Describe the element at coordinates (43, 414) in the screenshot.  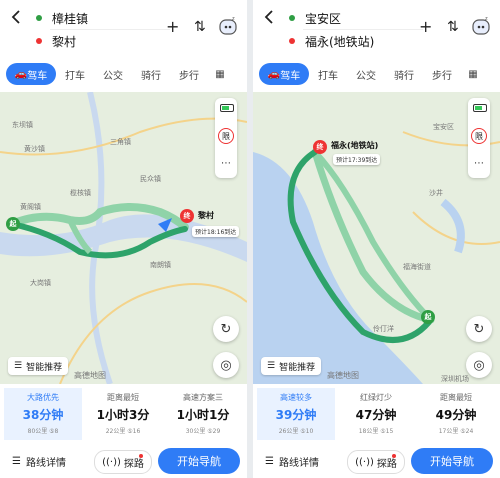
I see `route-option-1: 大路优先 38分钟 80公里 ⑤8` at that location.